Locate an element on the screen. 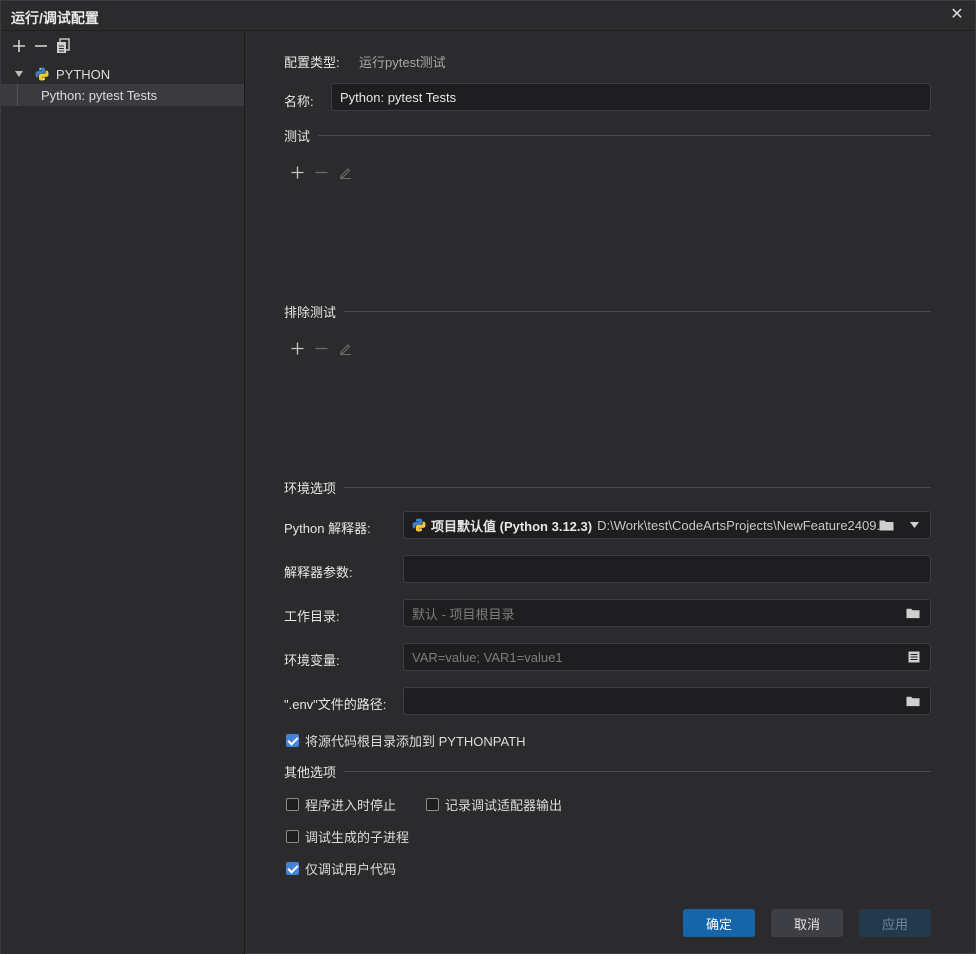 This screenshot has height=954, width=976. close-icon: ✕ is located at coordinates (957, 15).